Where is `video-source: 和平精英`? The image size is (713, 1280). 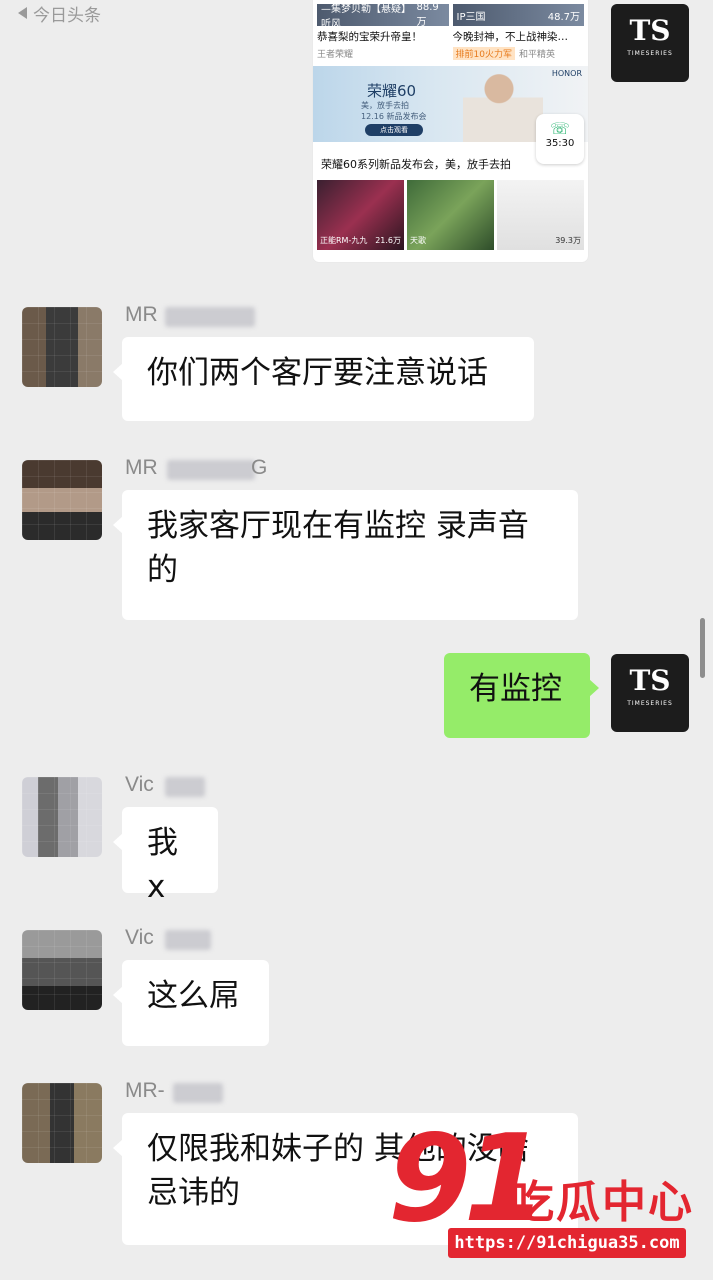
video-source: 和平精英 is located at coordinates (536, 55).